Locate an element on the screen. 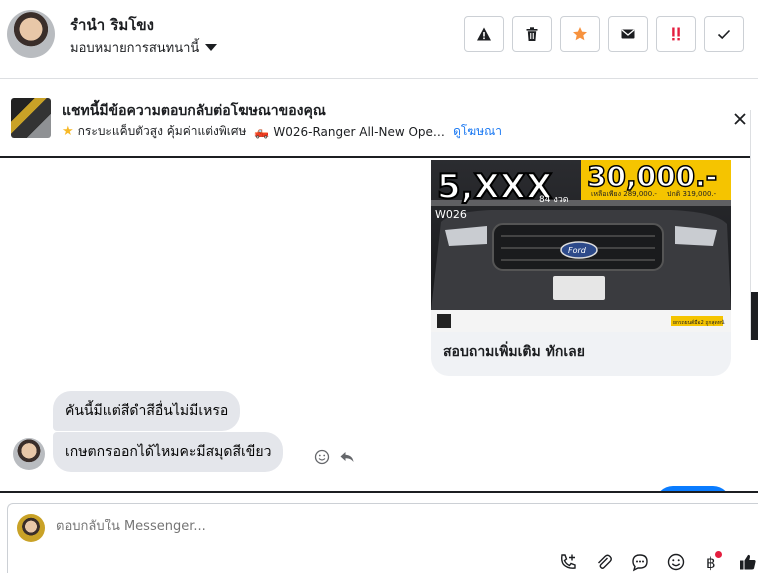  reply-arrow-icon is located at coordinates (347, 457).